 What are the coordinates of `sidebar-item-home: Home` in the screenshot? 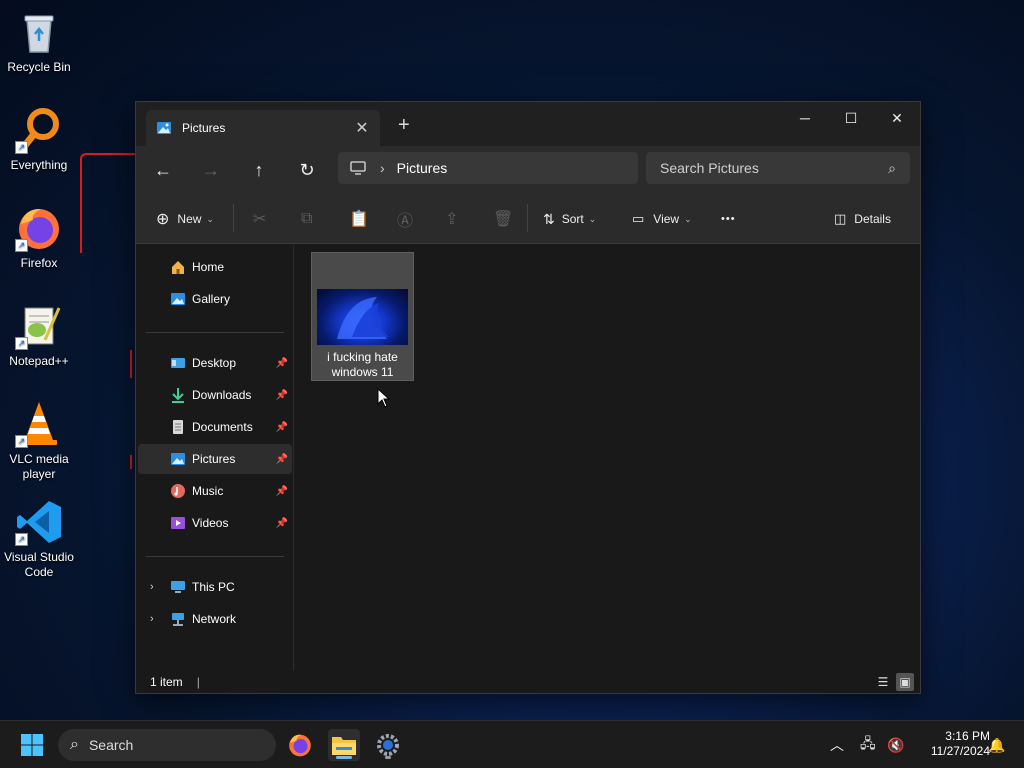 It's located at (215, 267).